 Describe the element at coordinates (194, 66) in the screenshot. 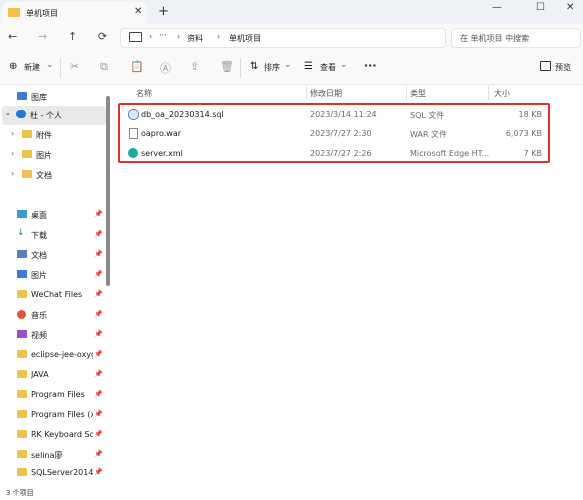

I see `share-icon: ⇪` at that location.